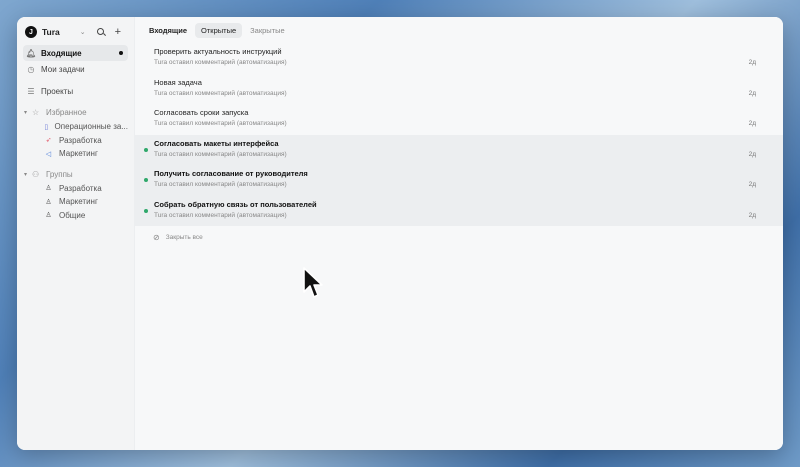 The width and height of the screenshot is (800, 467). I want to click on sidebar-item-label: Мои задачи, so click(63, 69).